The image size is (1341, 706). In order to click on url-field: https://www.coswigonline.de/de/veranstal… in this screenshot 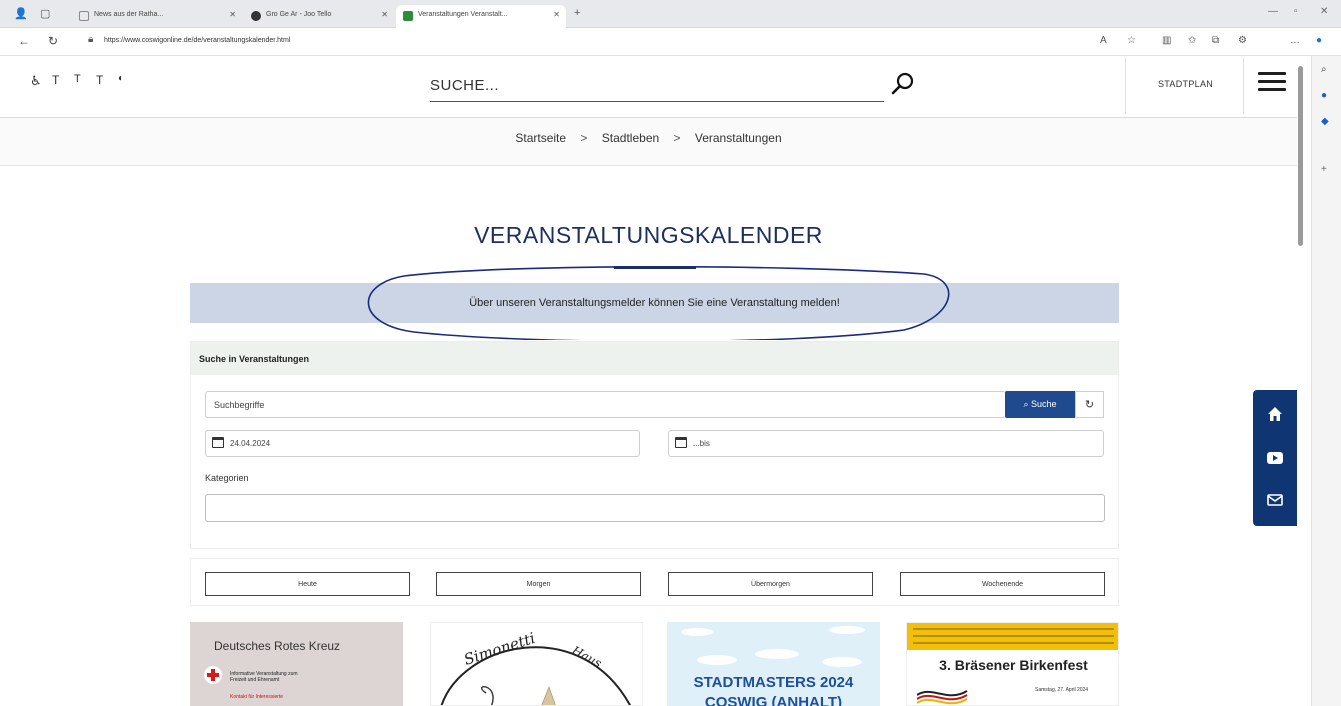, I will do `click(197, 40)`.